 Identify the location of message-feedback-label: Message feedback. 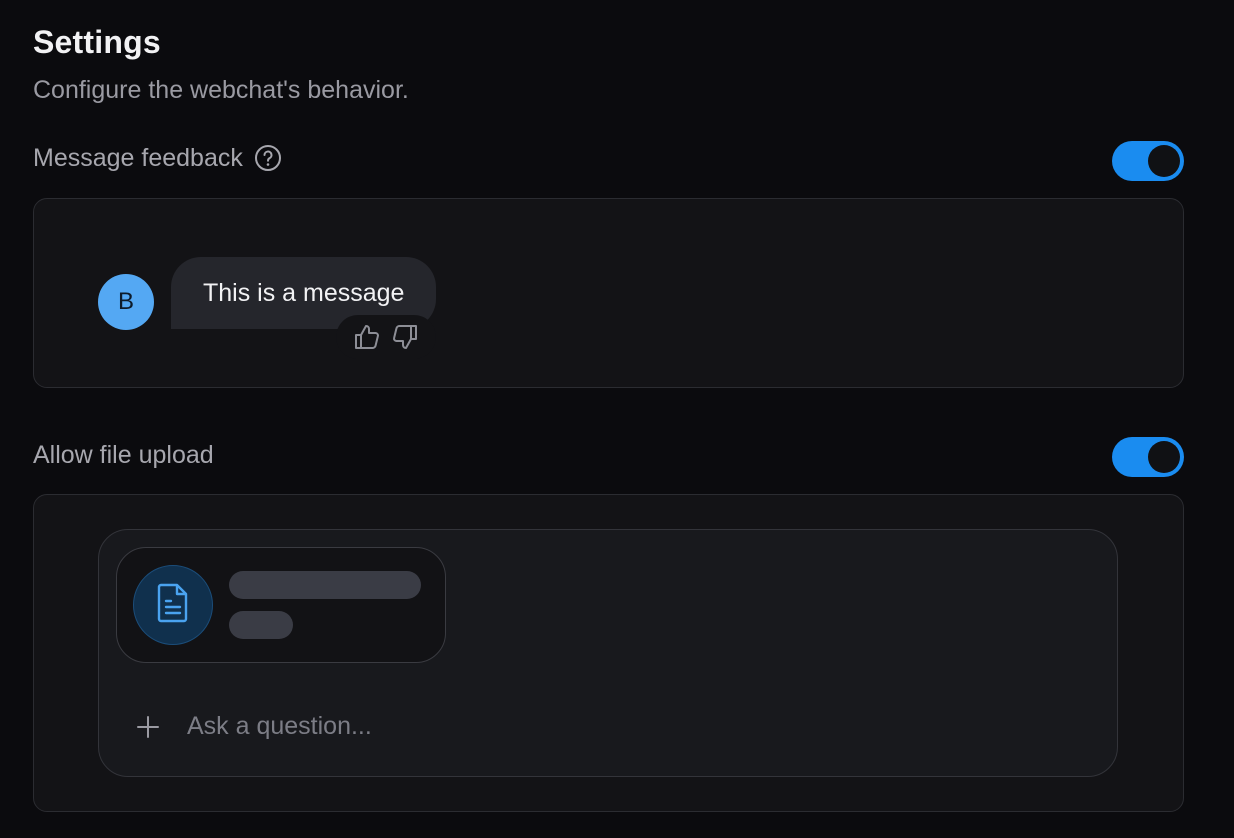
(138, 157).